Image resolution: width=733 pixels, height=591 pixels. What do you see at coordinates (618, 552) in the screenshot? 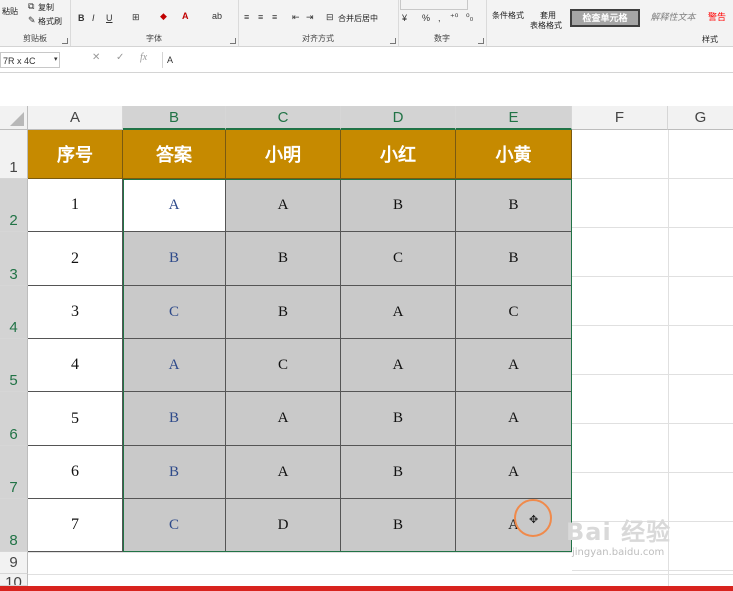
I see `watermark-url: jingyan.baidu.com` at bounding box center [618, 552].